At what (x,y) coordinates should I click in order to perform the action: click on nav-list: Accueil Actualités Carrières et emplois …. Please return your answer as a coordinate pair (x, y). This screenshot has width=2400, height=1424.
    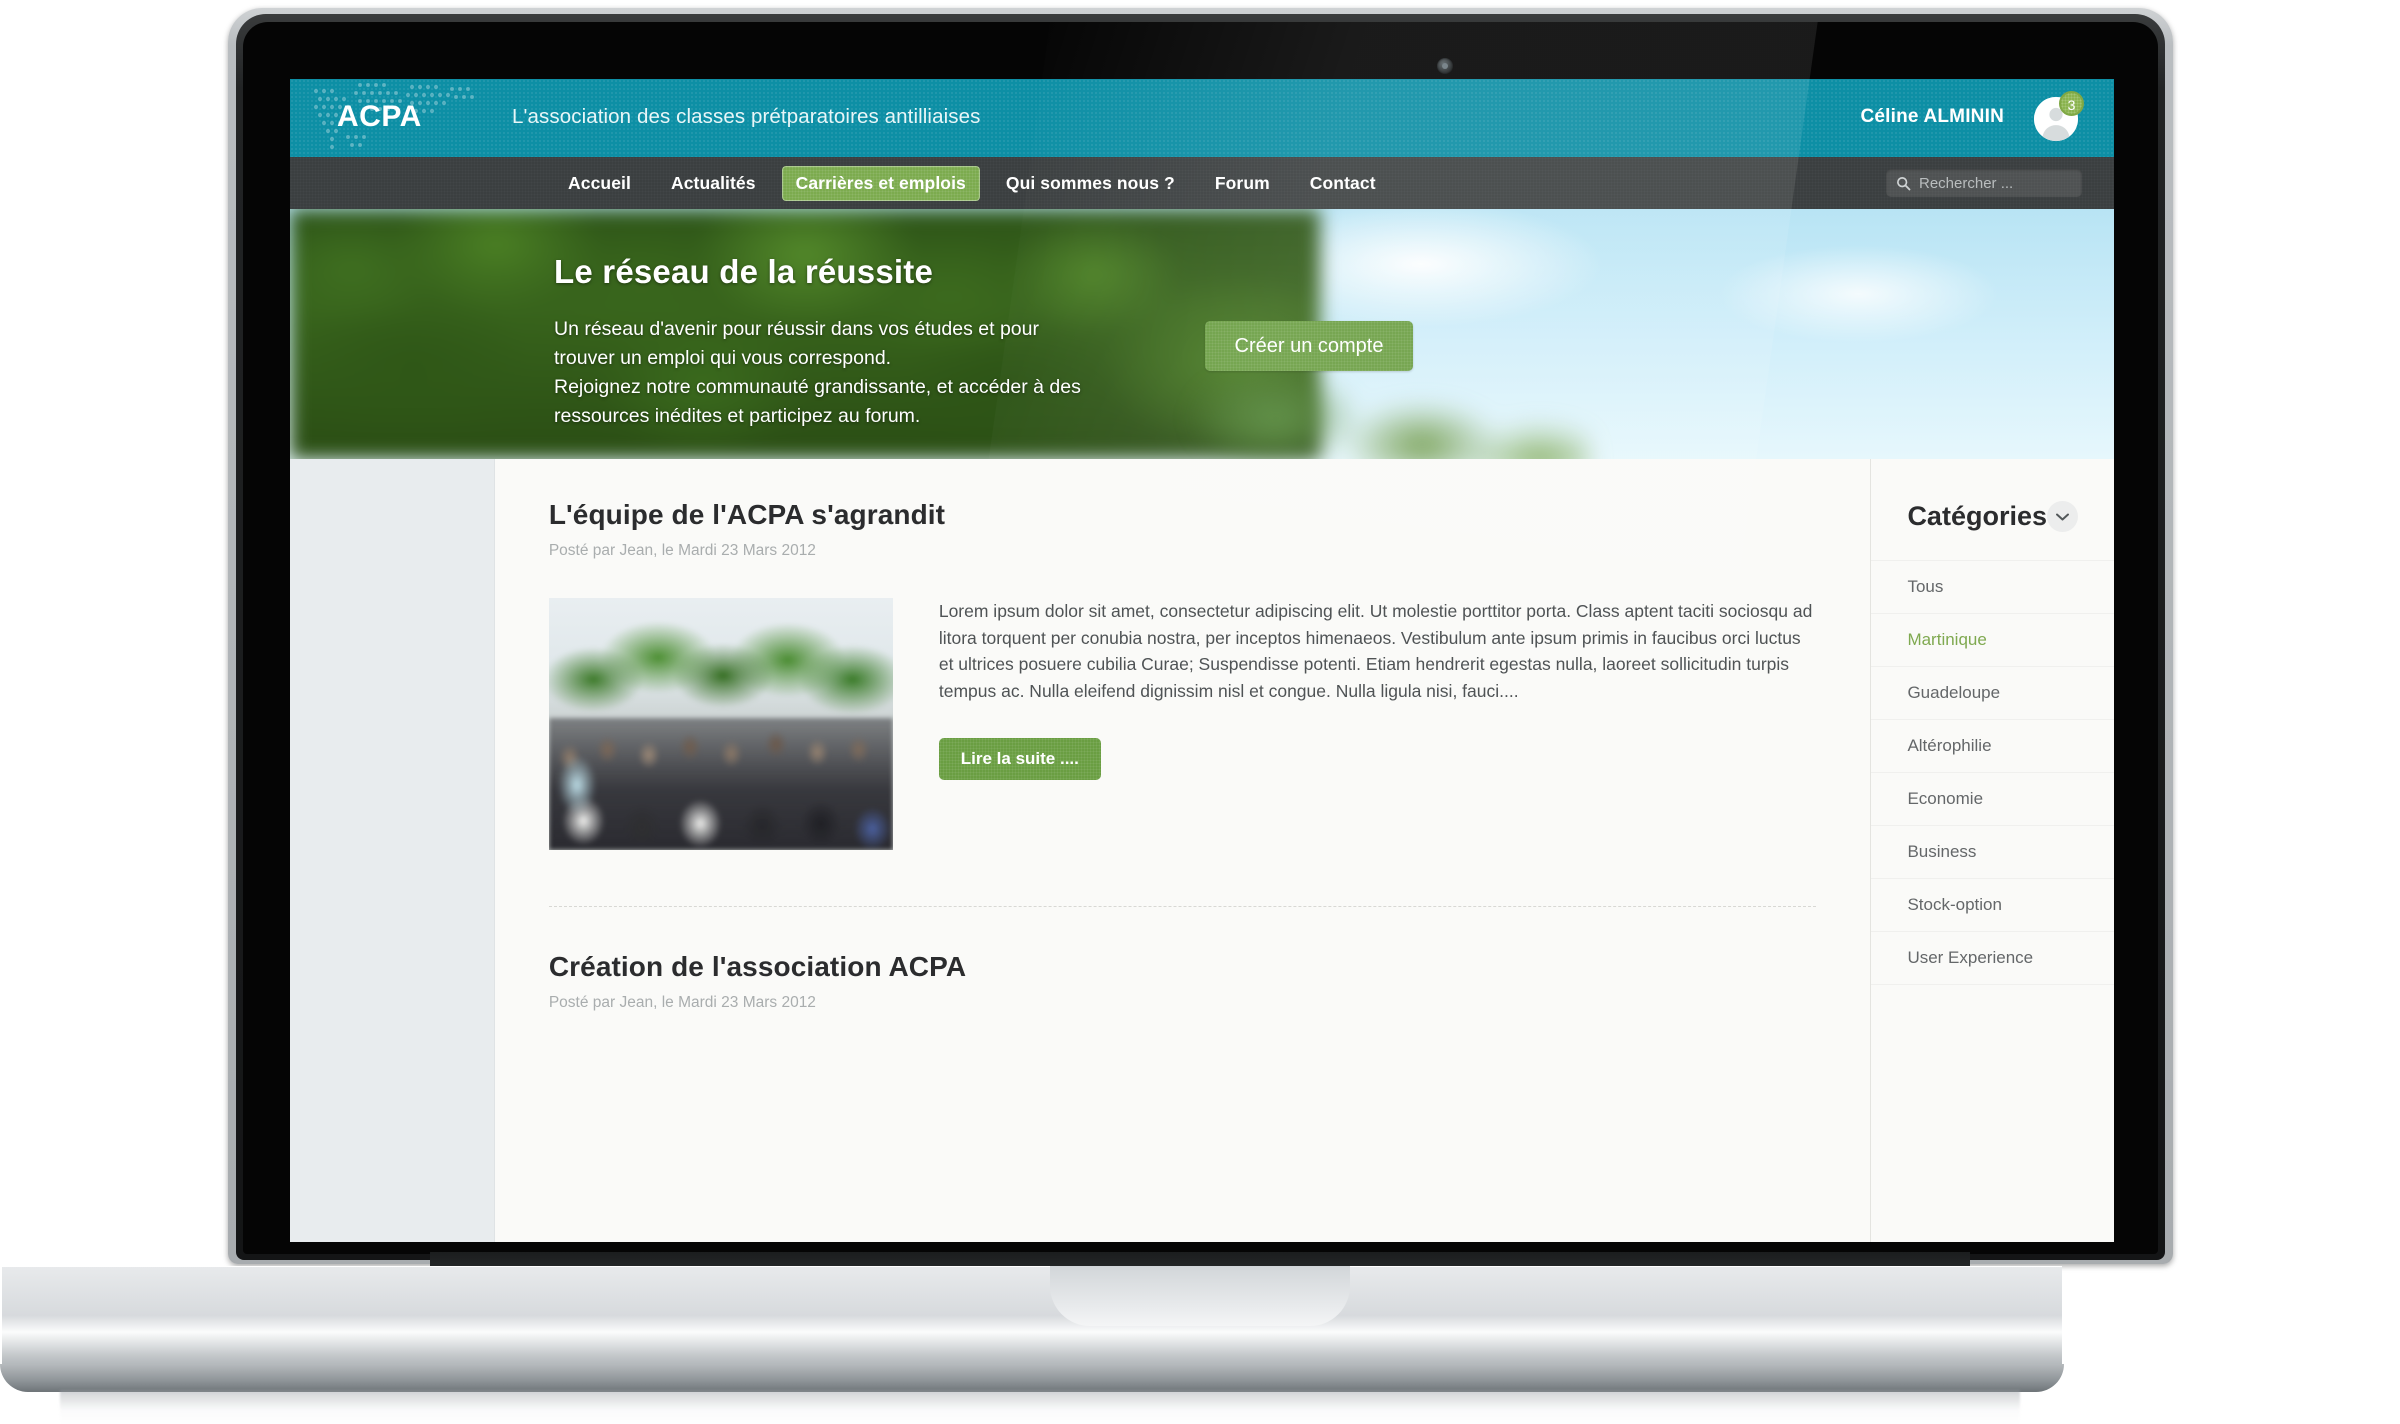
    Looking at the image, I should click on (978, 183).